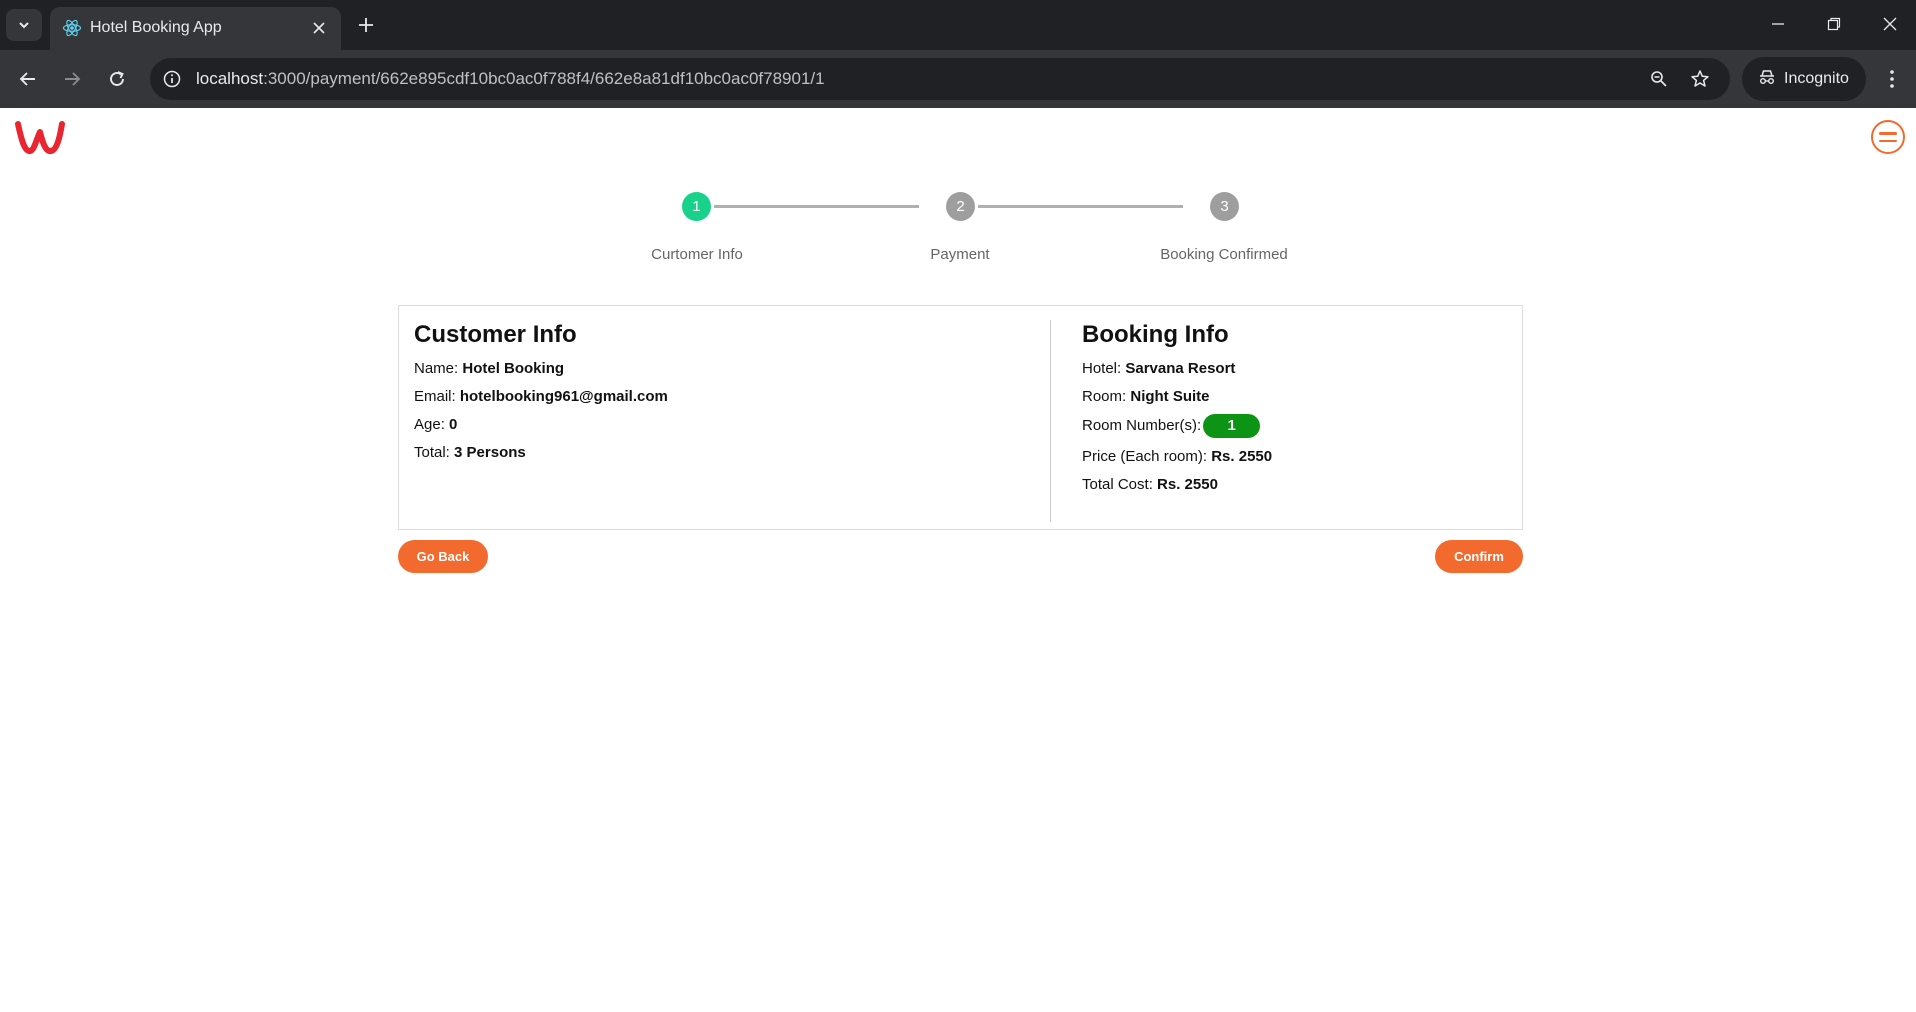 This screenshot has width=1916, height=1012. What do you see at coordinates (513, 368) in the screenshot?
I see `name-value: Hotel Booking` at bounding box center [513, 368].